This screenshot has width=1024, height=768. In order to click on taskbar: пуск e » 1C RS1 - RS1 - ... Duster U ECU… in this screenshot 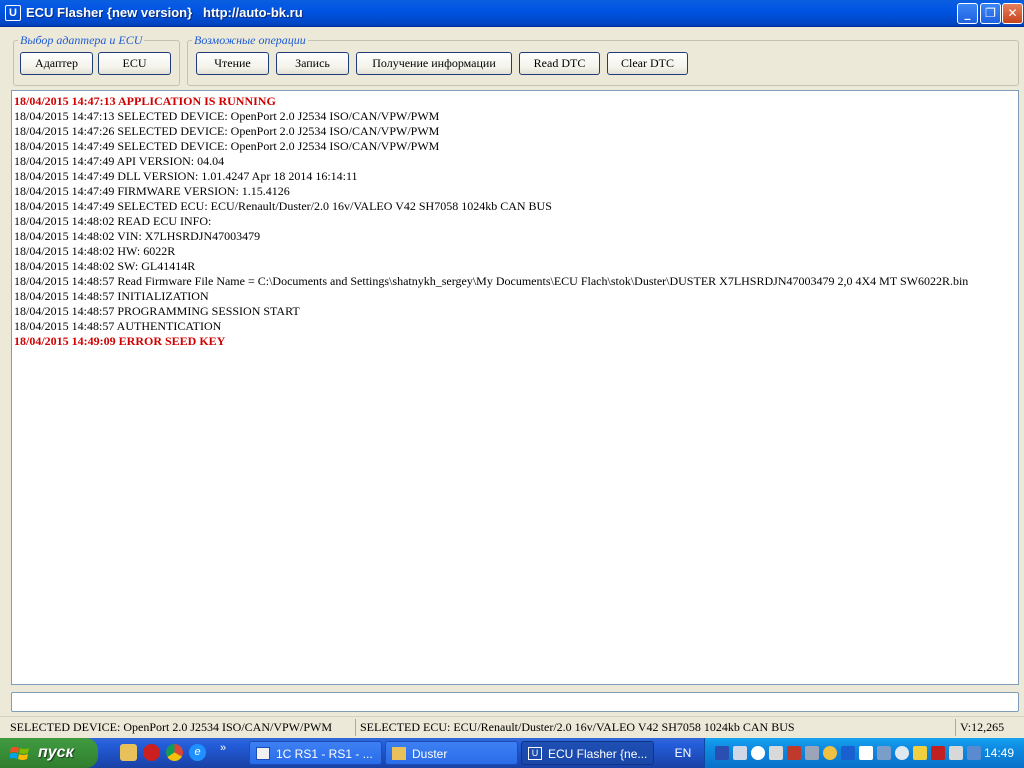, I will do `click(512, 753)`.